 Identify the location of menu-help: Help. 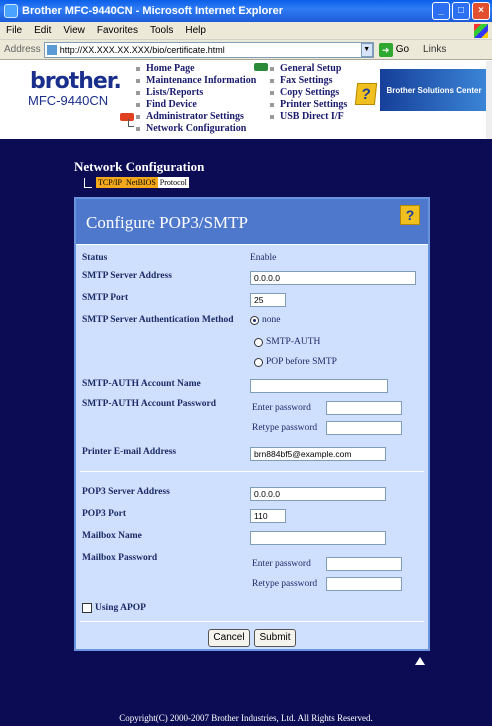
(195, 30).